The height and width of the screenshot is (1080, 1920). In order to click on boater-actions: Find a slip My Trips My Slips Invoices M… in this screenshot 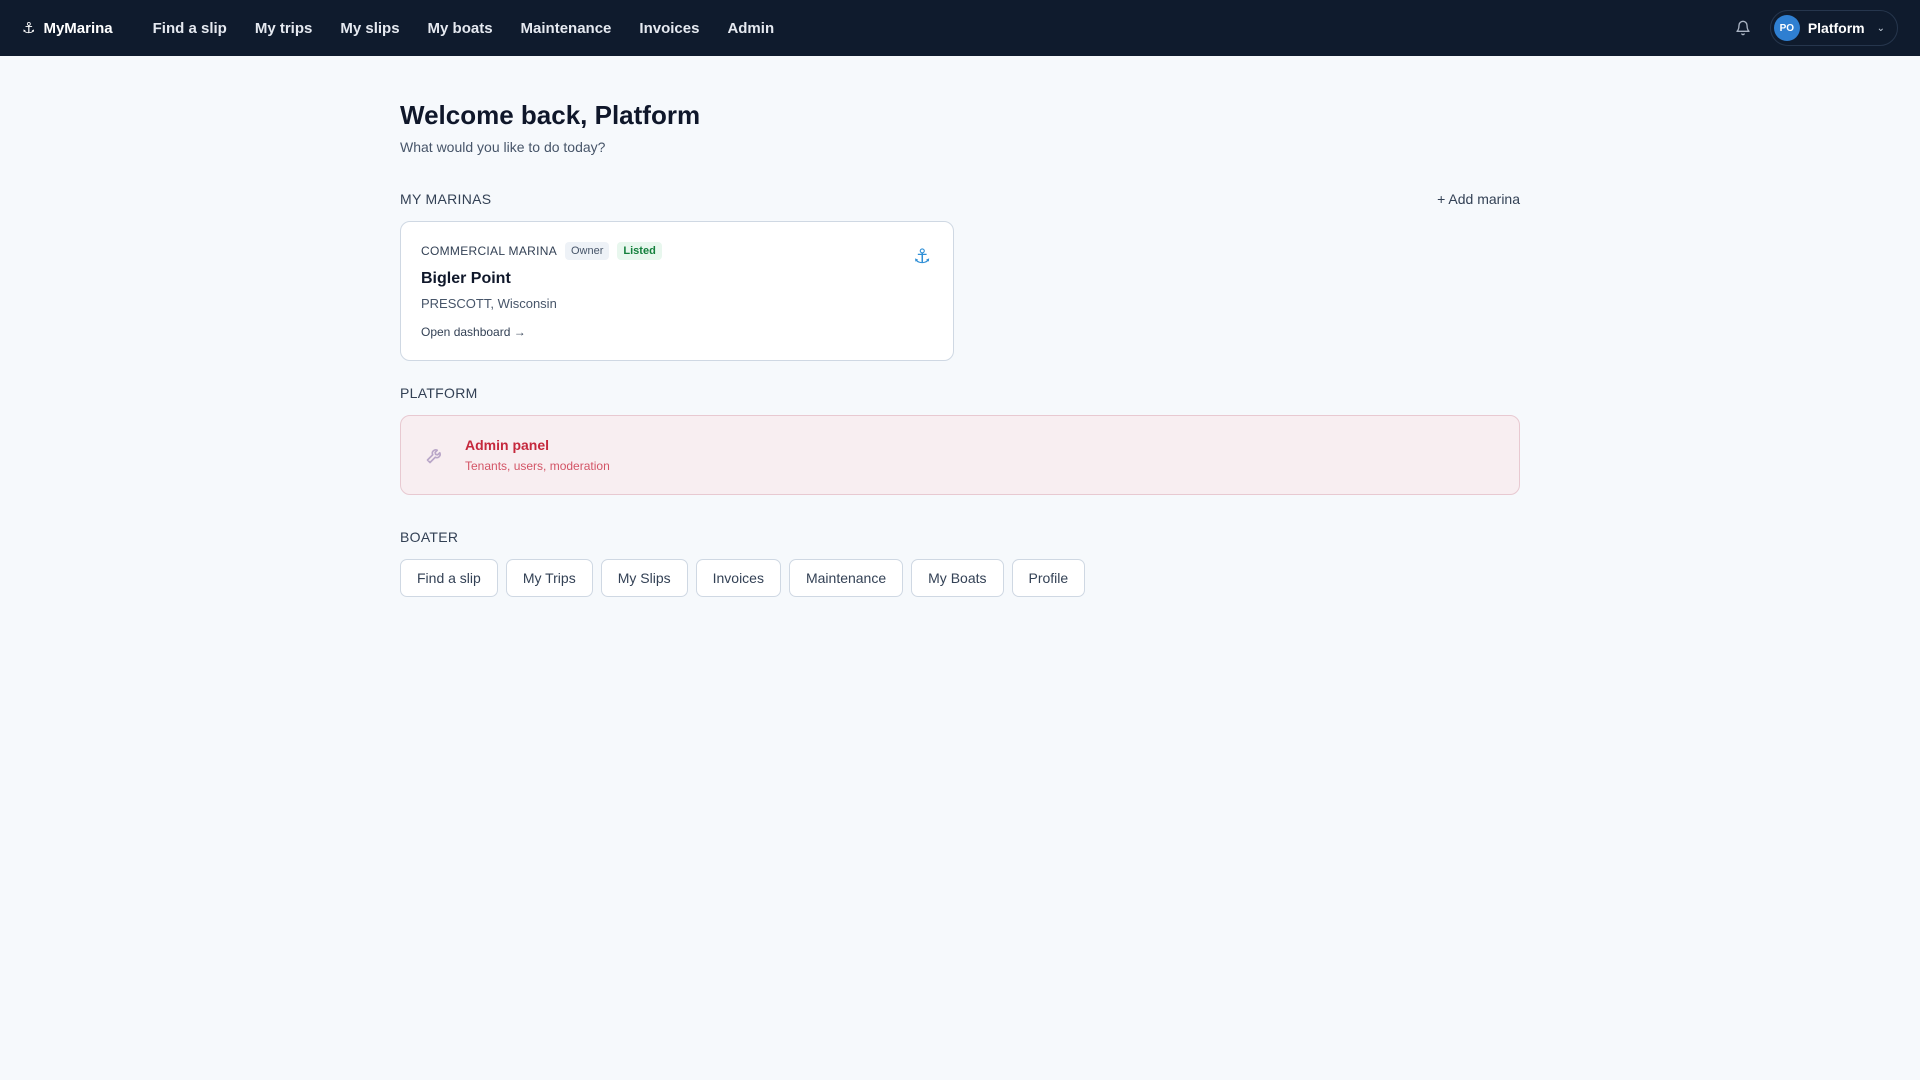, I will do `click(960, 578)`.